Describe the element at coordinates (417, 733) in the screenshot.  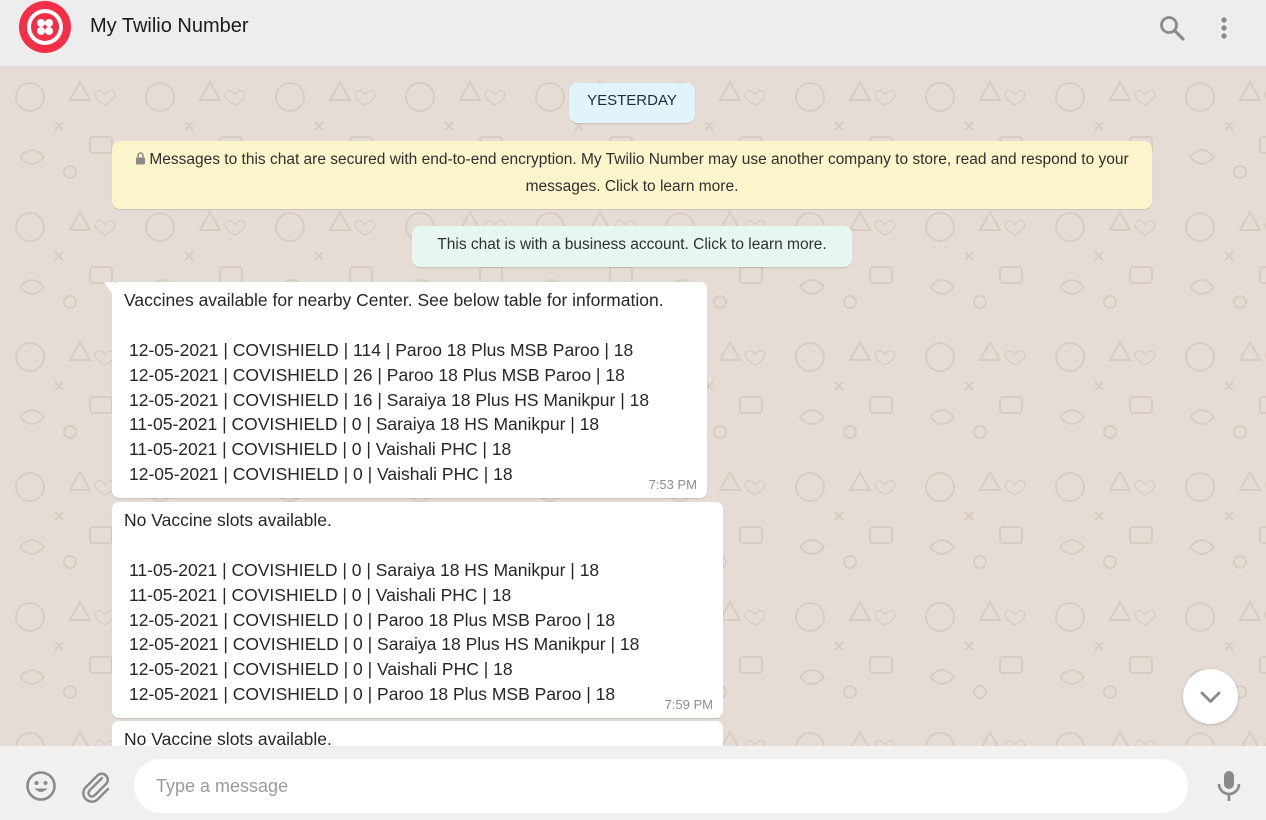
I see `message-bubble: No Vaccine slots available.` at that location.